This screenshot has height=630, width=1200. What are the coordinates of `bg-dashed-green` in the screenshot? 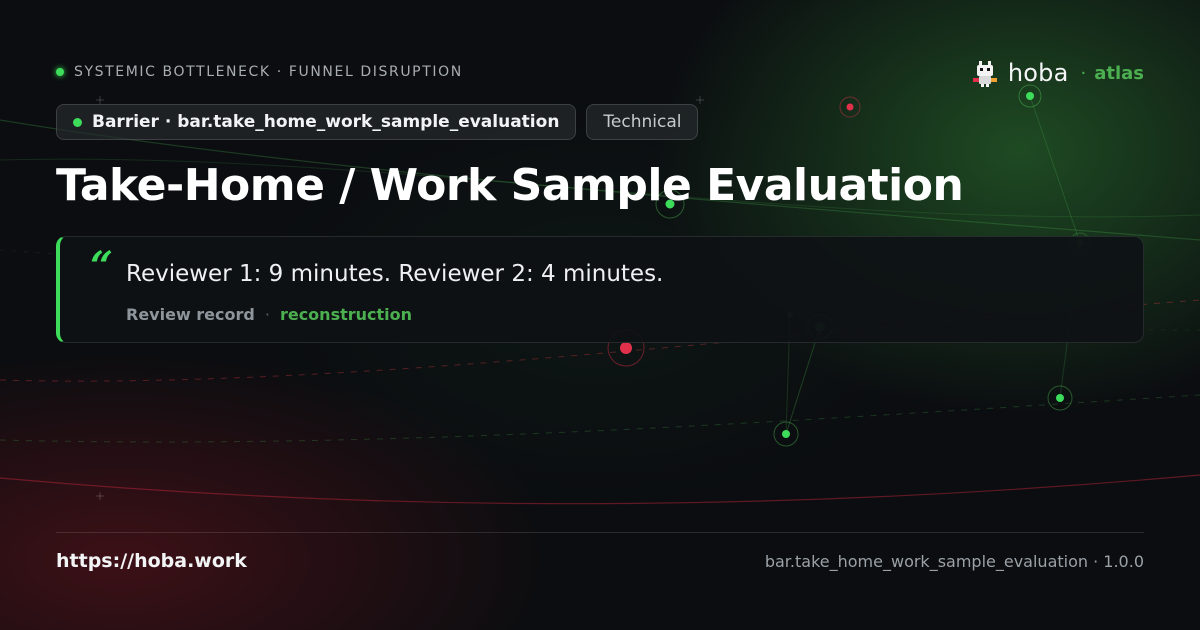 It's located at (600, 418).